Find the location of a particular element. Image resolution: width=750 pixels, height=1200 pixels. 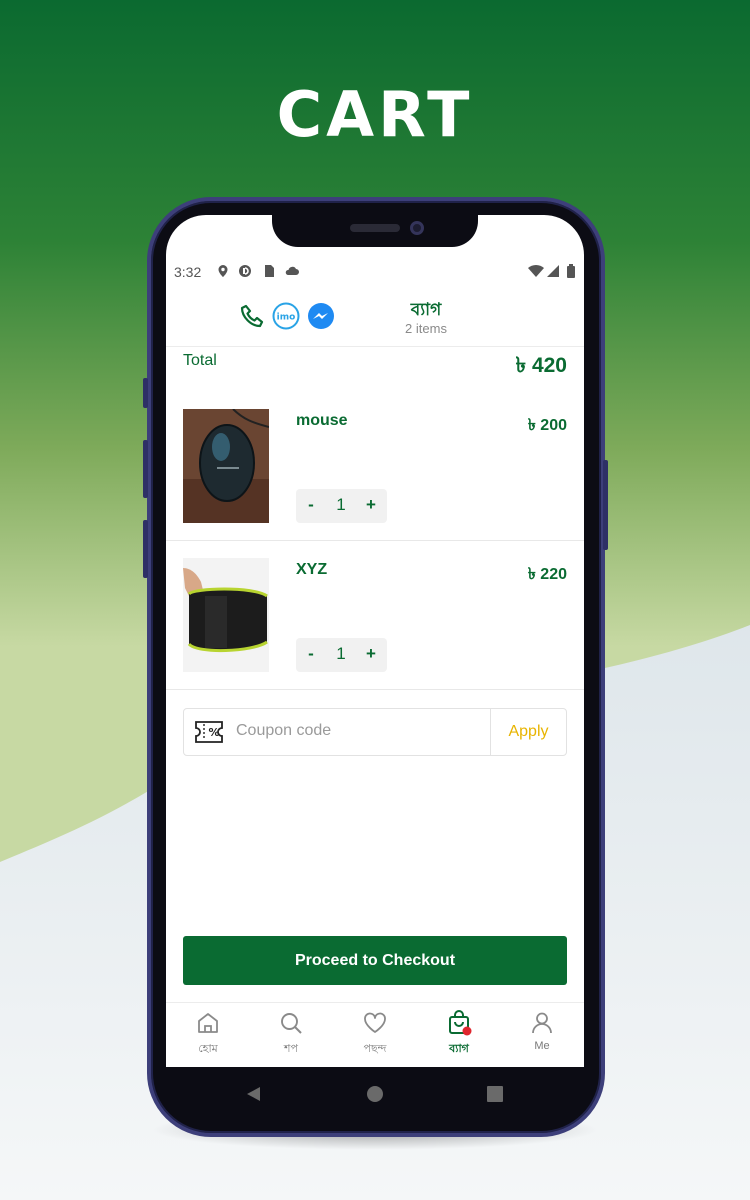

phone-power-button is located at coordinates (605, 505).